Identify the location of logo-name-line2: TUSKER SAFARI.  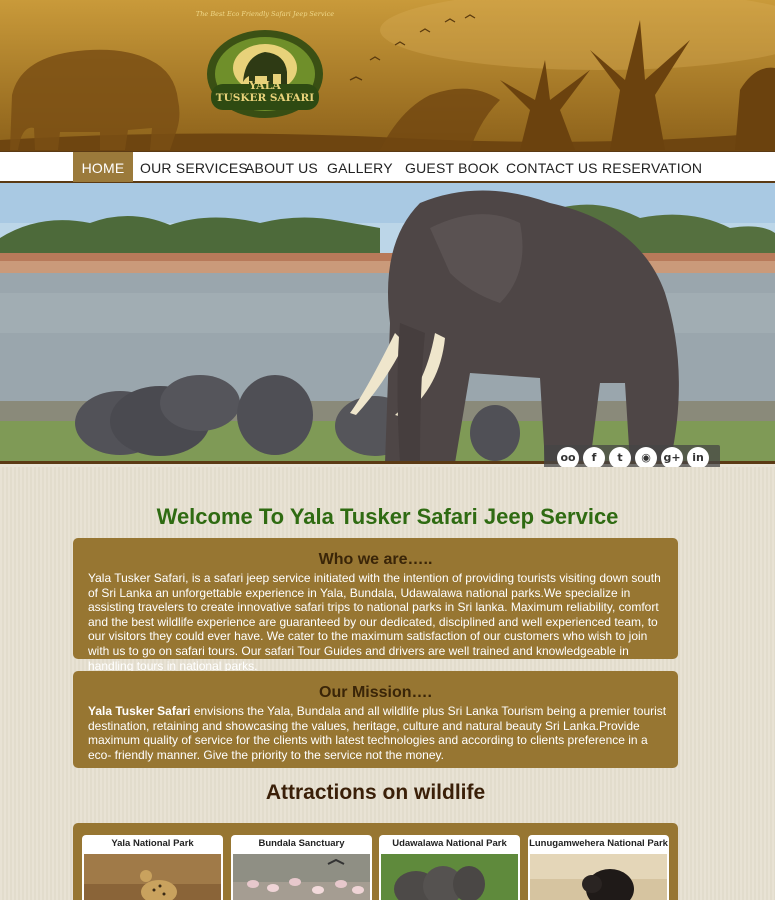
(265, 98).